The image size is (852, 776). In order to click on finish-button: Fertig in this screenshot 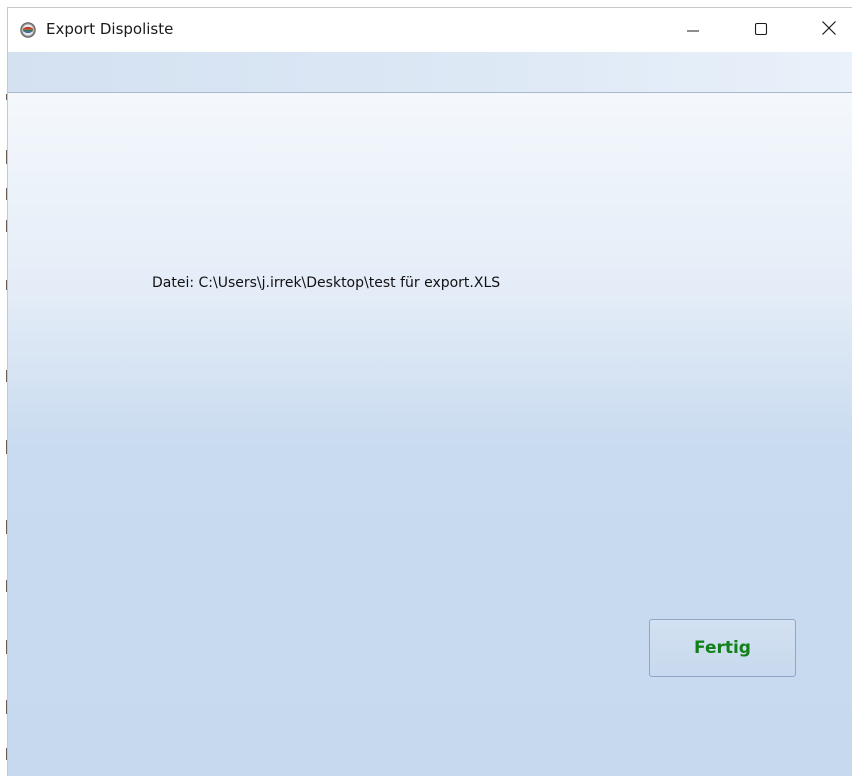, I will do `click(722, 648)`.